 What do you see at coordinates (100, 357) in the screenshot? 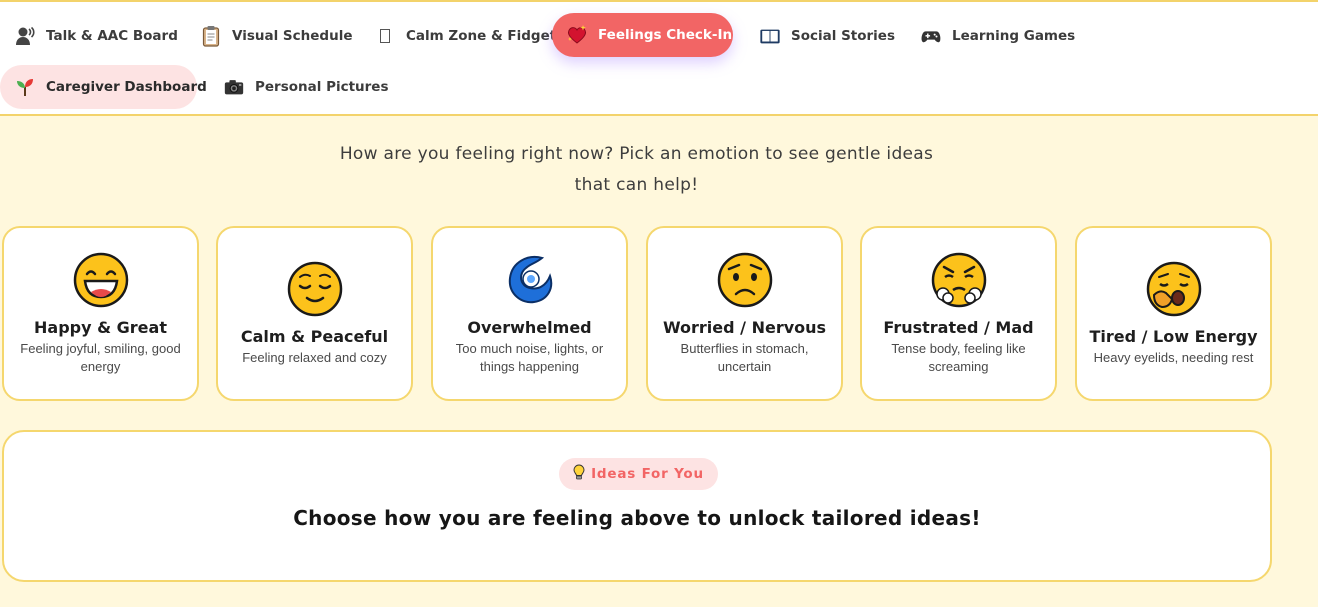
I see `emotion-description: Feeling joyful, smiling, good energy` at bounding box center [100, 357].